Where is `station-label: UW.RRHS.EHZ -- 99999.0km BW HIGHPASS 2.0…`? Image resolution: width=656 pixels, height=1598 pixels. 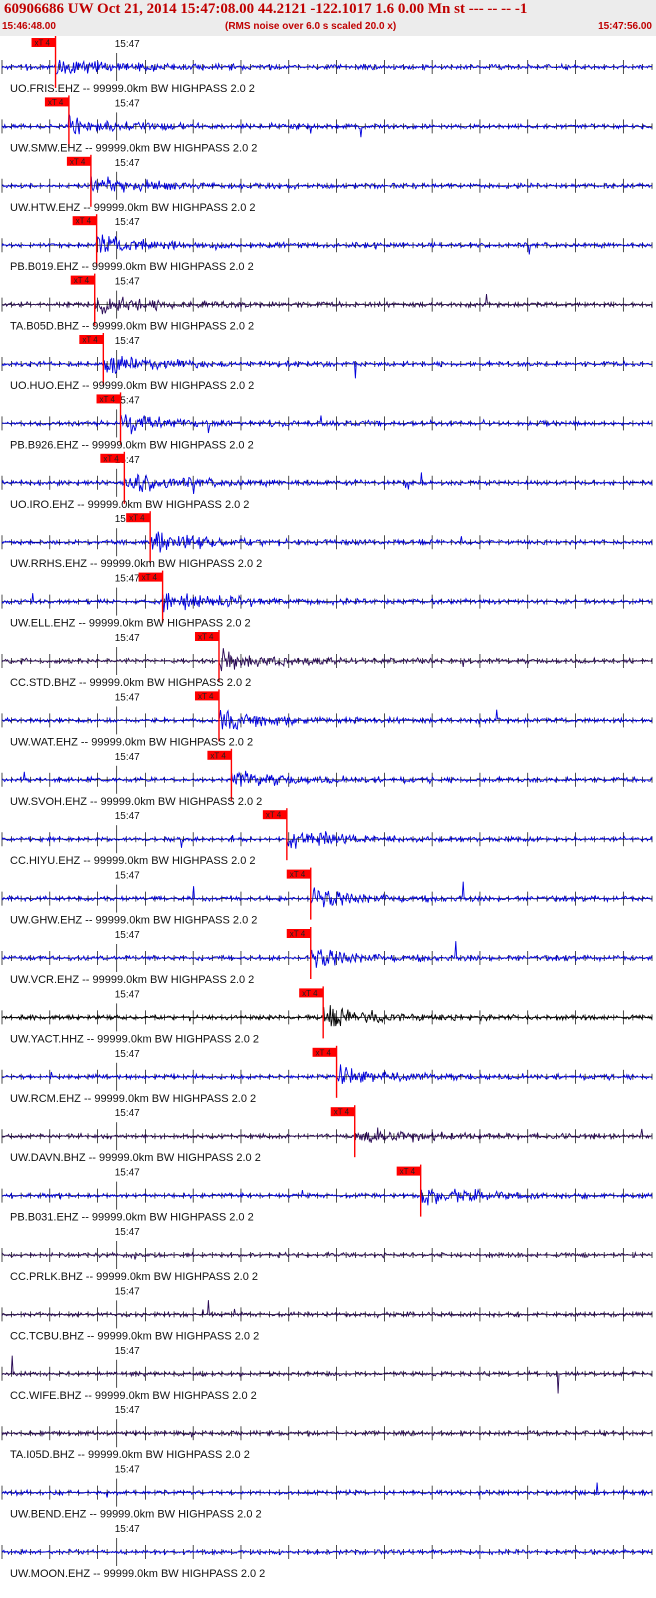
station-label: UW.RRHS.EHZ -- 99999.0km BW HIGHPASS 2.0… is located at coordinates (136, 564).